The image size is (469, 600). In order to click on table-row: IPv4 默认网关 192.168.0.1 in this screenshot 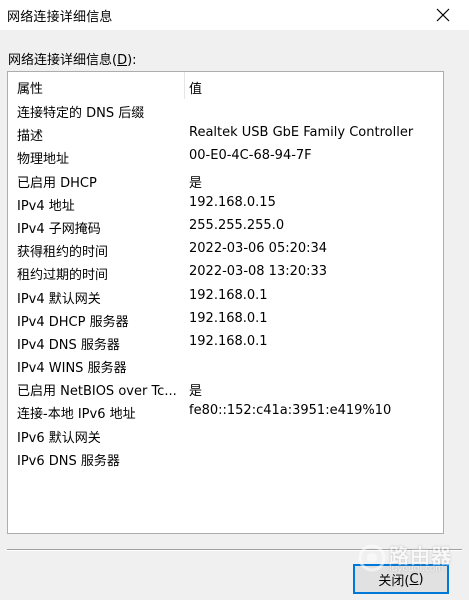, I will do `click(225, 296)`.